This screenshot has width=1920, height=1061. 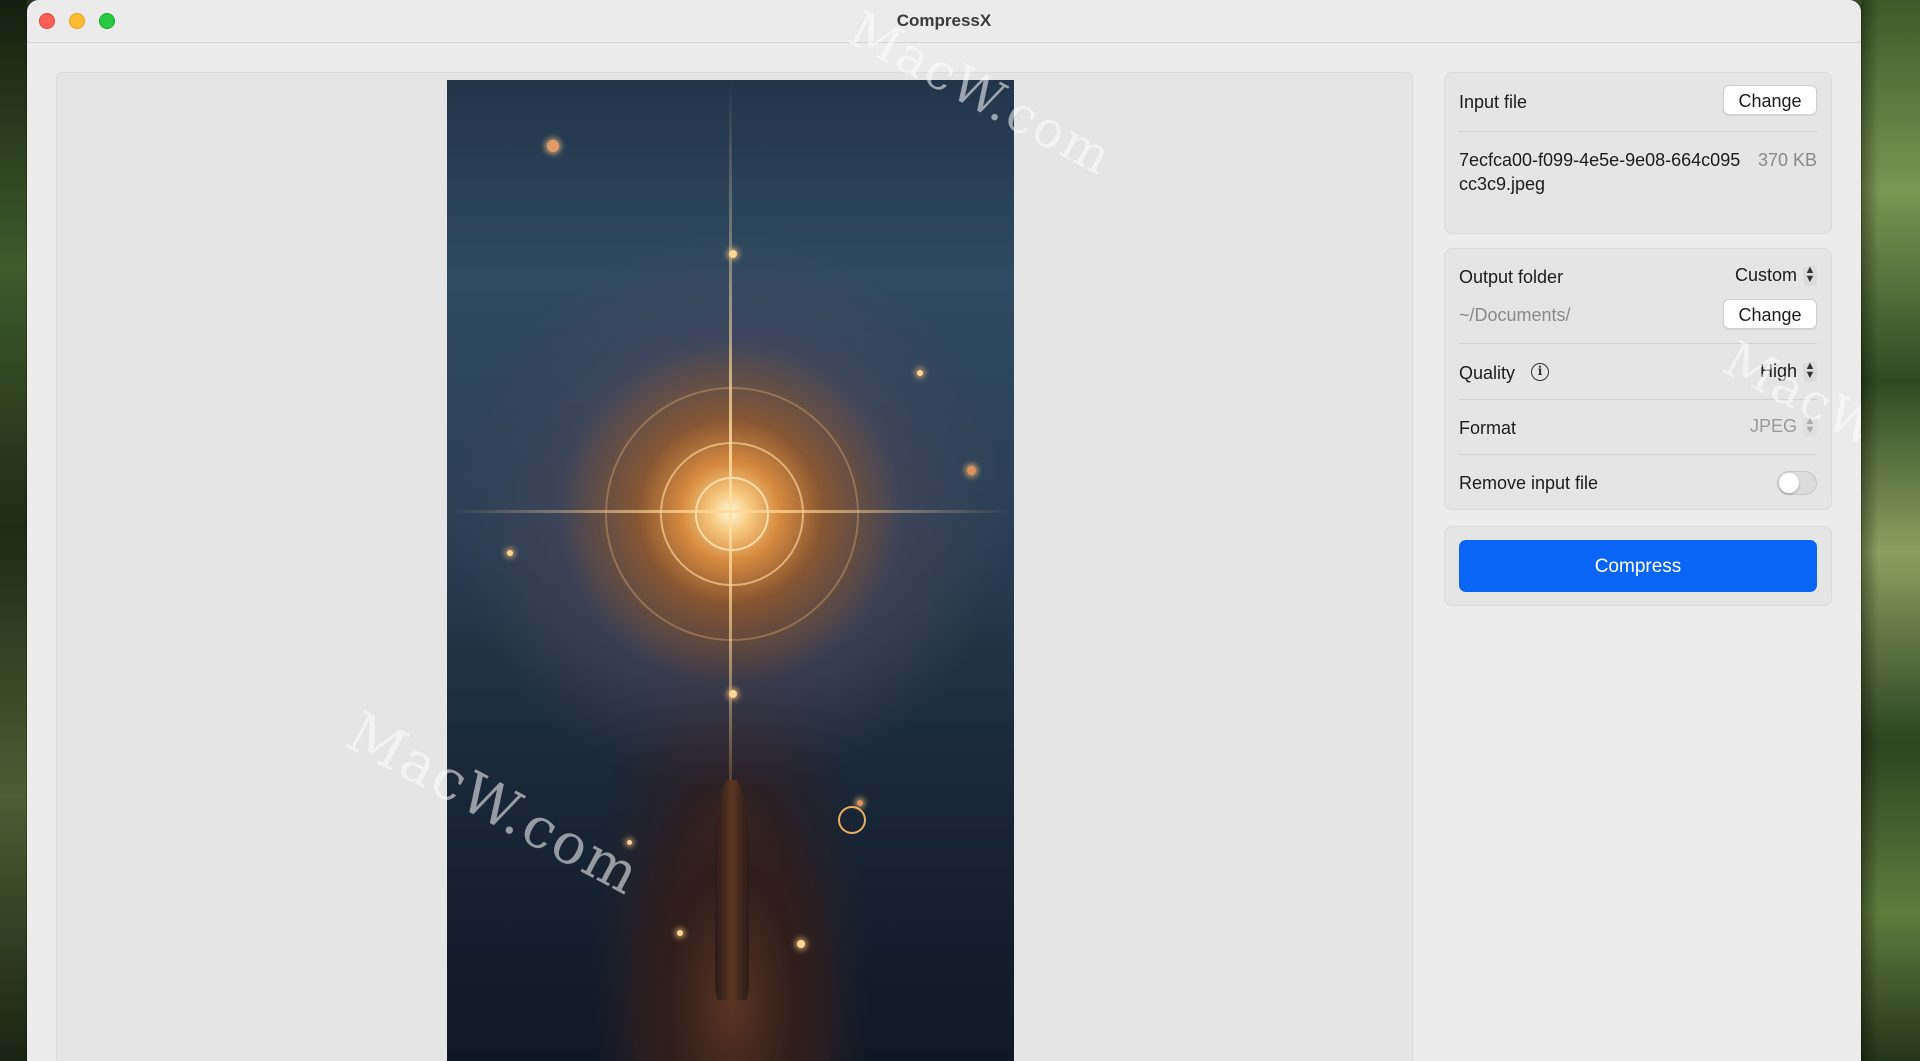 I want to click on output-folder-popup: Custom ▲ ▼, so click(x=1775, y=274).